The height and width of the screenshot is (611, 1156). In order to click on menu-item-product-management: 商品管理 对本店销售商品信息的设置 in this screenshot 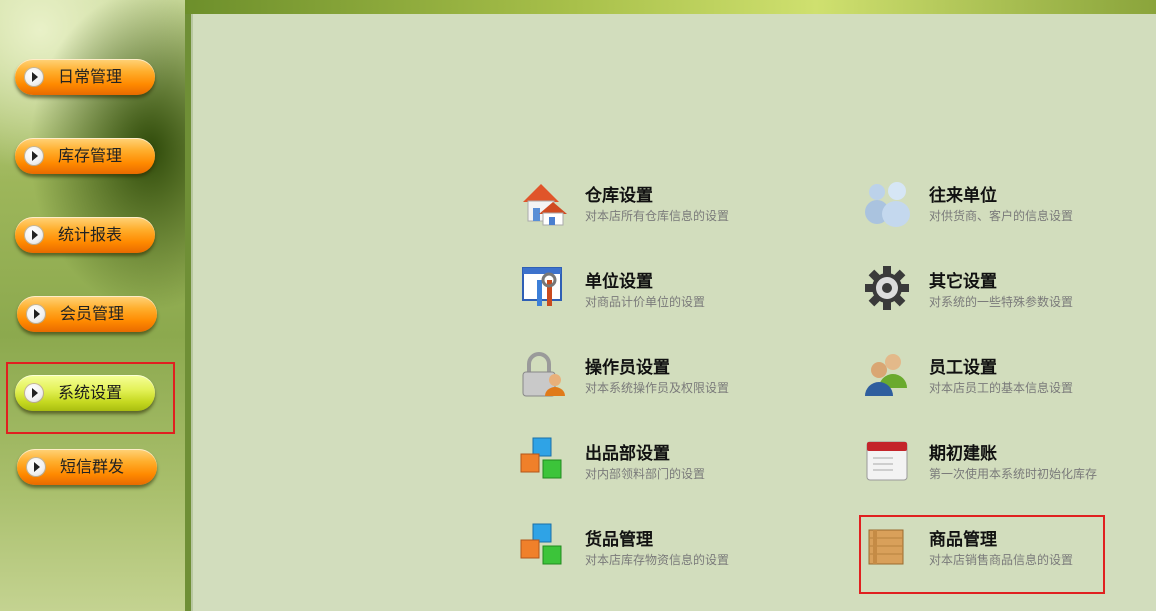, I will do `click(983, 550)`.